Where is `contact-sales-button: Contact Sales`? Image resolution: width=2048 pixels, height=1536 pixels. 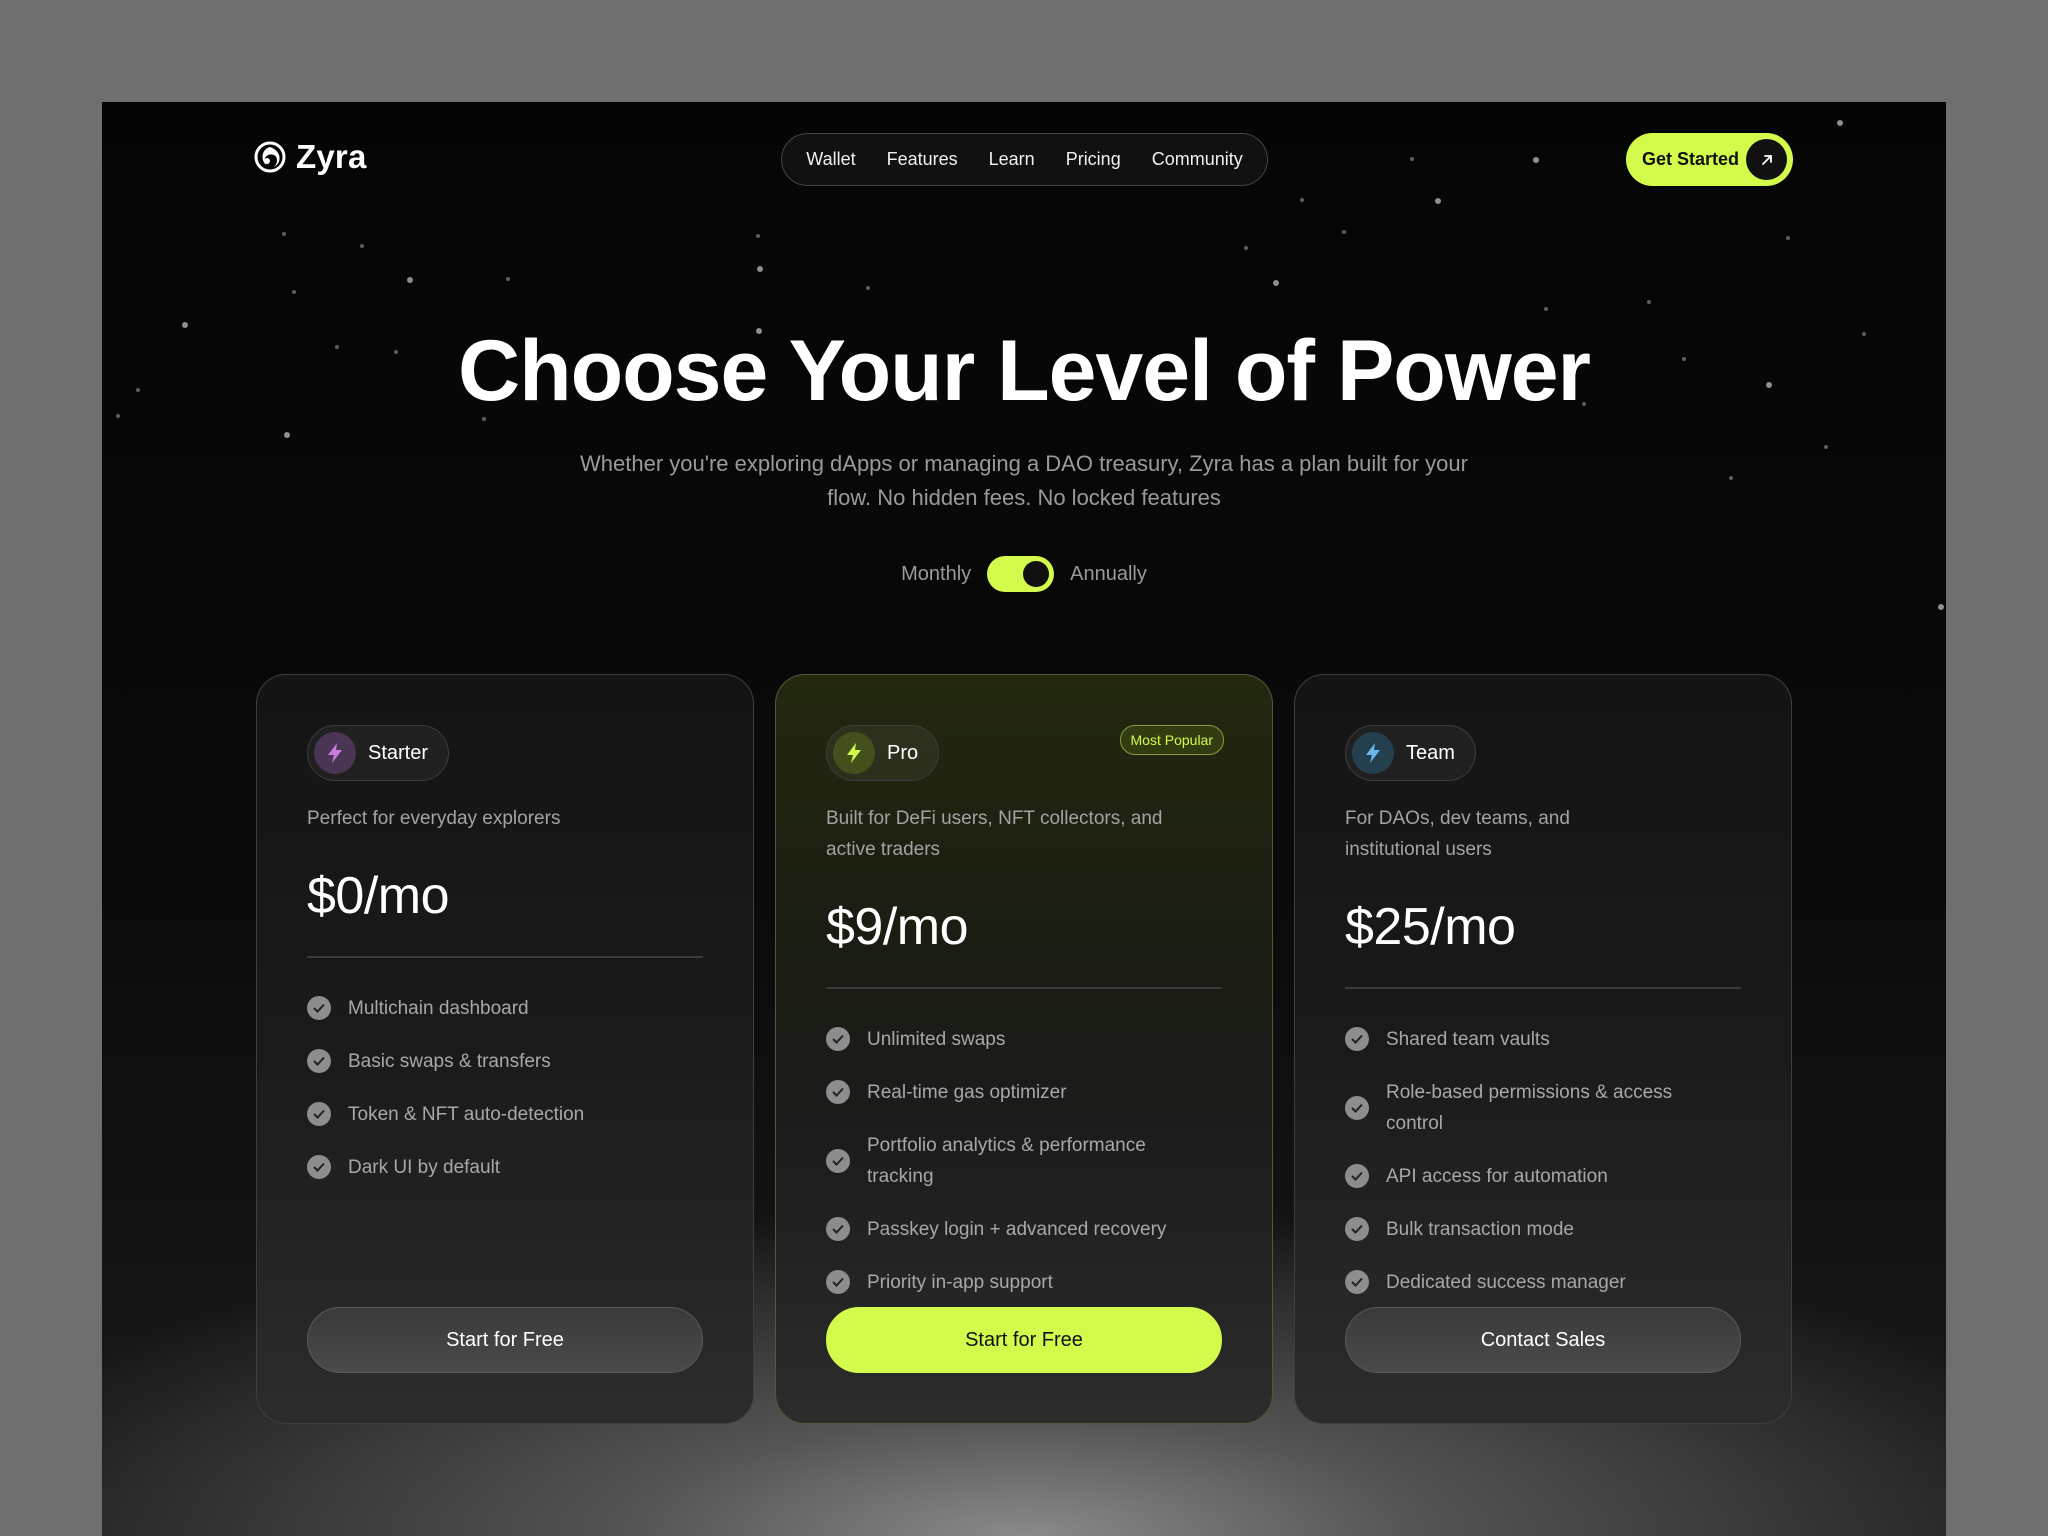 contact-sales-button: Contact Sales is located at coordinates (1543, 1340).